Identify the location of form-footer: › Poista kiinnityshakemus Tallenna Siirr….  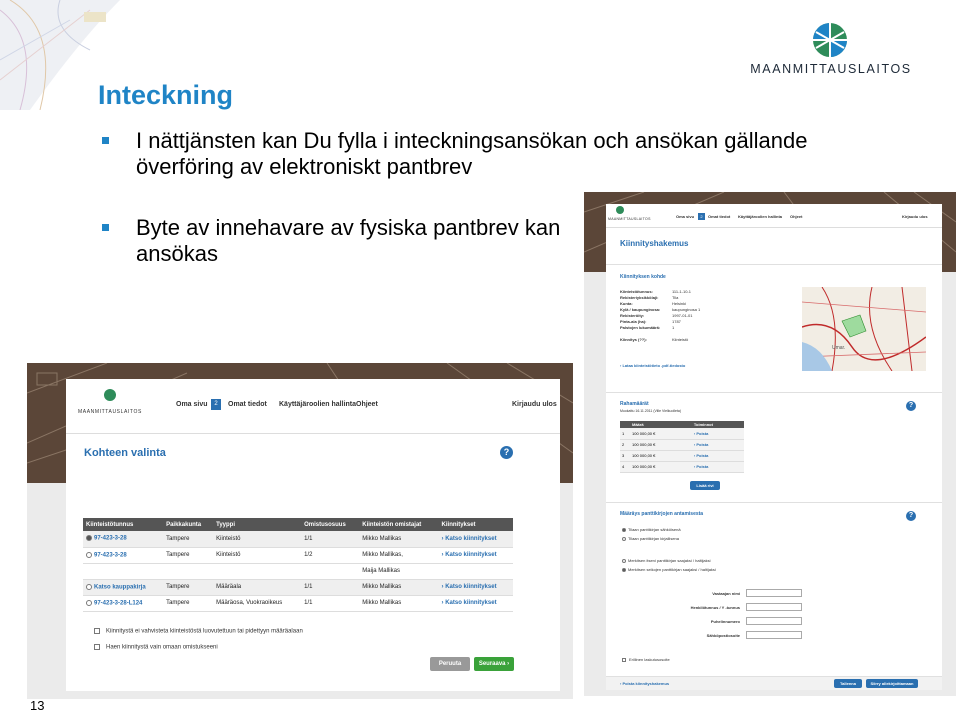
(774, 683).